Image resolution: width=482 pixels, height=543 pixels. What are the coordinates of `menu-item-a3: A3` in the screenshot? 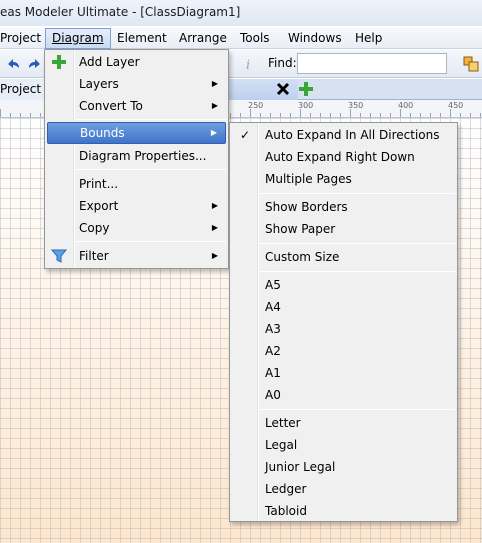 It's located at (343, 329).